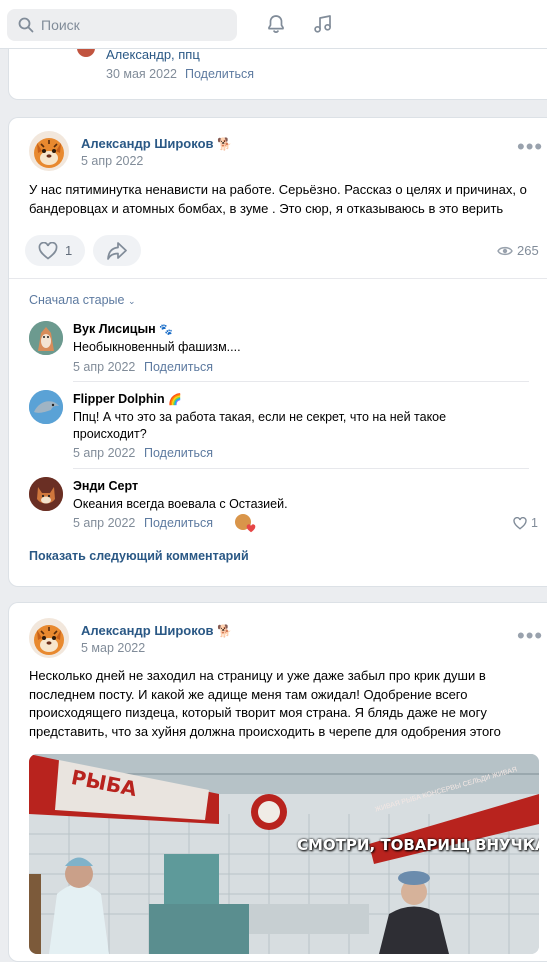 The width and height of the screenshot is (547, 962). Describe the element at coordinates (141, 74) in the screenshot. I see `comment-date: 30 мая 2022` at that location.